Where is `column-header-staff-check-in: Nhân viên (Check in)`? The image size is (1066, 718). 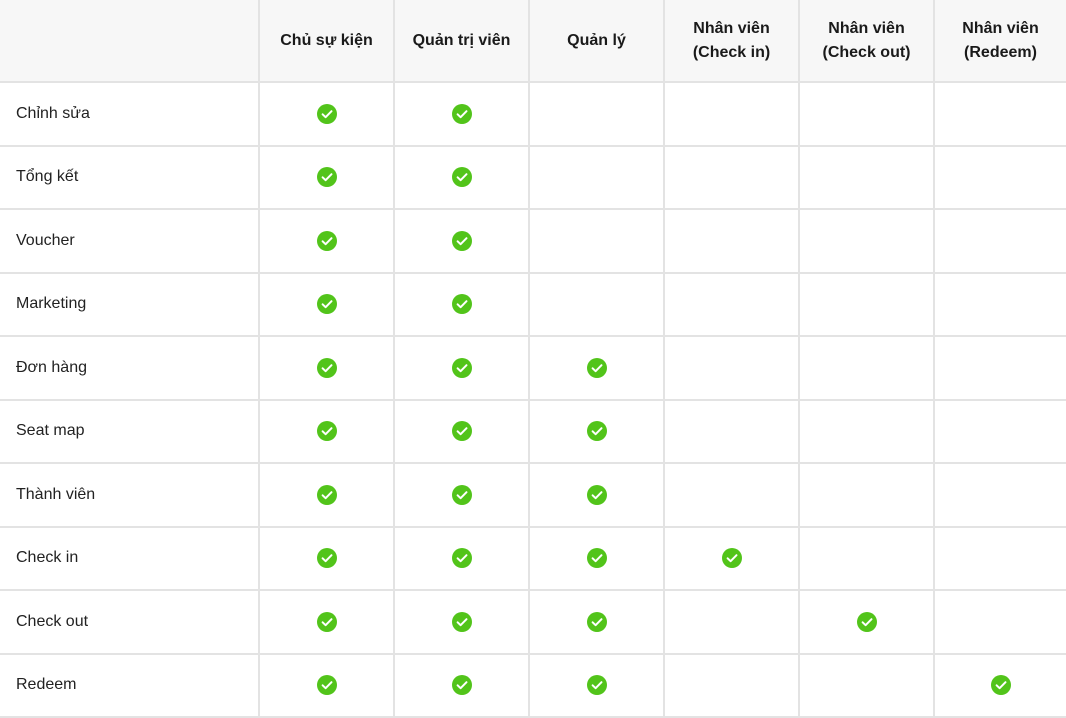 column-header-staff-check-in: Nhân viên (Check in) is located at coordinates (731, 41).